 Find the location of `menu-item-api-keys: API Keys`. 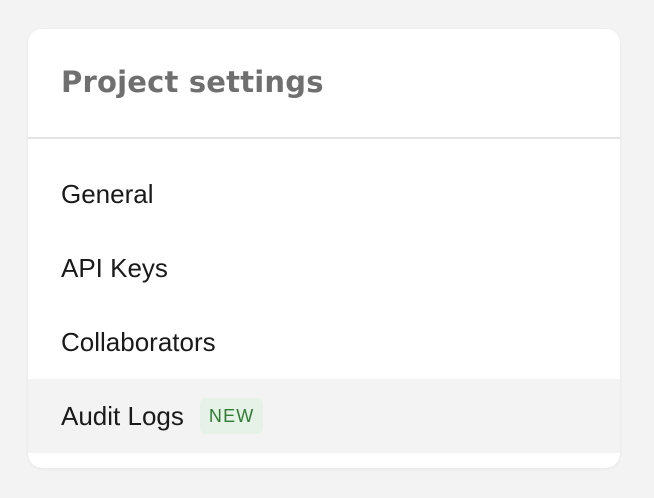

menu-item-api-keys: API Keys is located at coordinates (324, 268).